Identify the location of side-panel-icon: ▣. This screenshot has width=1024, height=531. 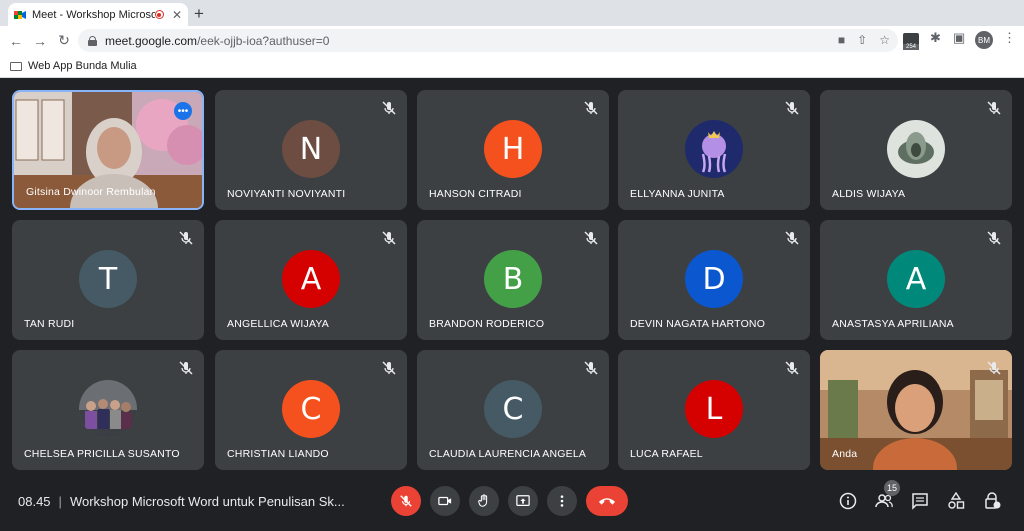
(959, 38).